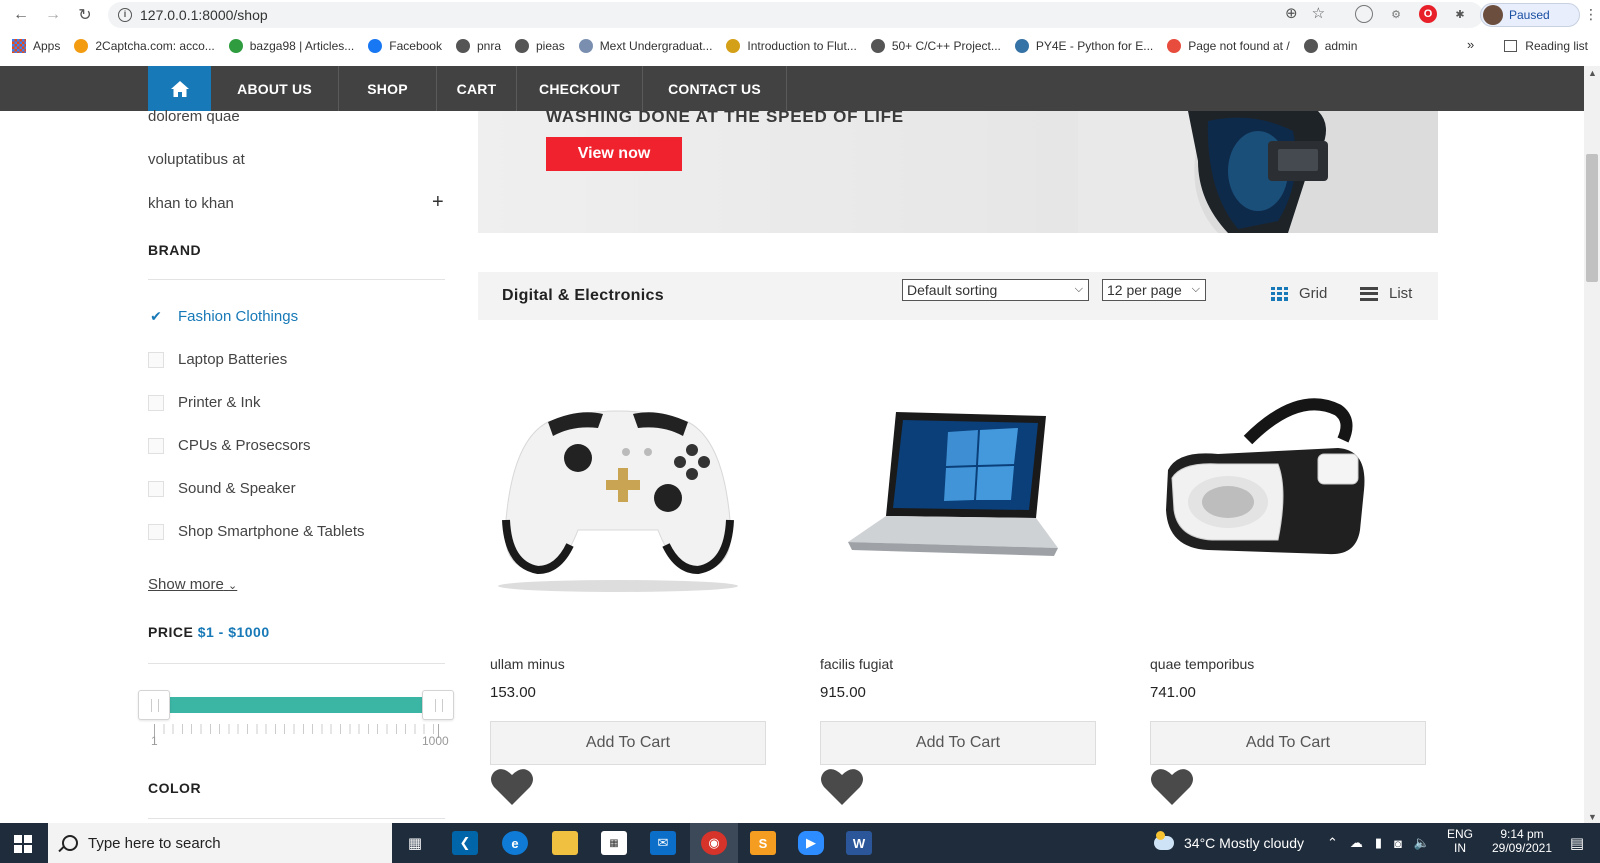  Describe the element at coordinates (415, 843) in the screenshot. I see `task-view-icon: ▦` at that location.